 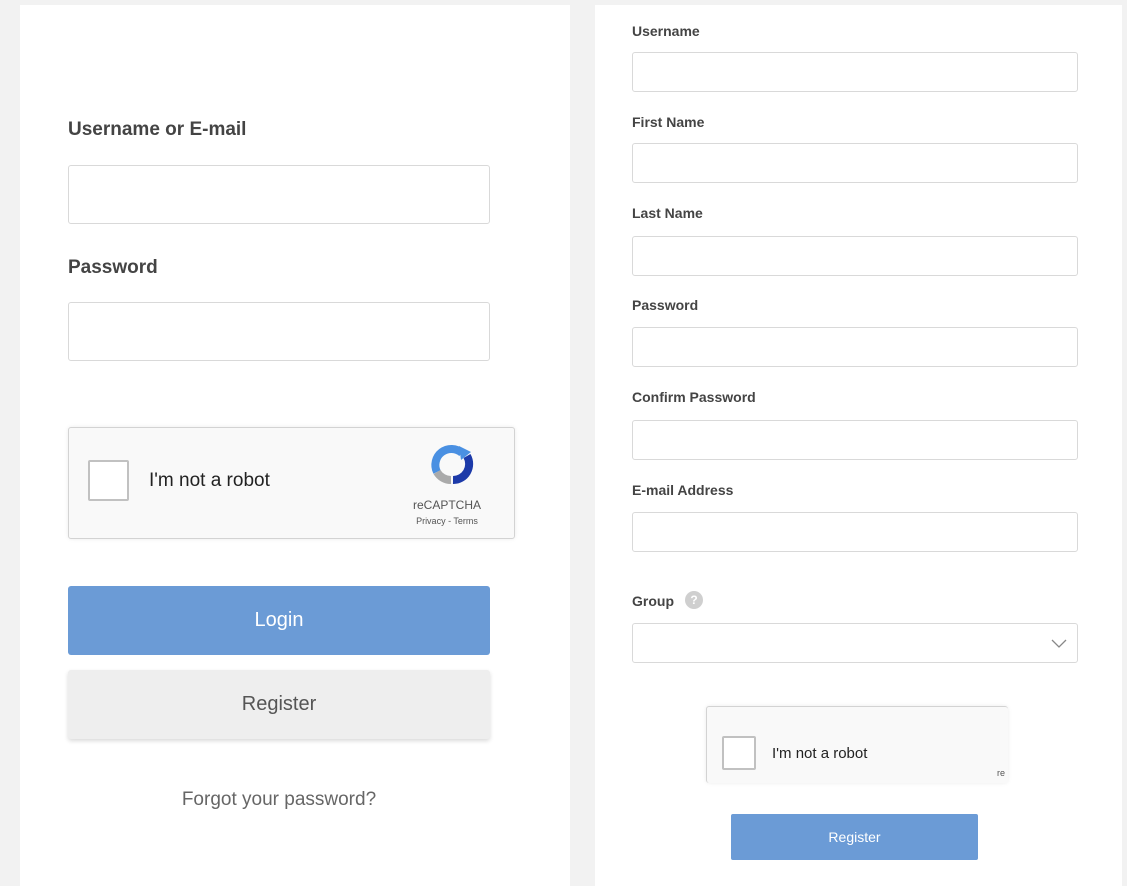 What do you see at coordinates (454, 464) in the screenshot?
I see `recaptcha-logo-icon` at bounding box center [454, 464].